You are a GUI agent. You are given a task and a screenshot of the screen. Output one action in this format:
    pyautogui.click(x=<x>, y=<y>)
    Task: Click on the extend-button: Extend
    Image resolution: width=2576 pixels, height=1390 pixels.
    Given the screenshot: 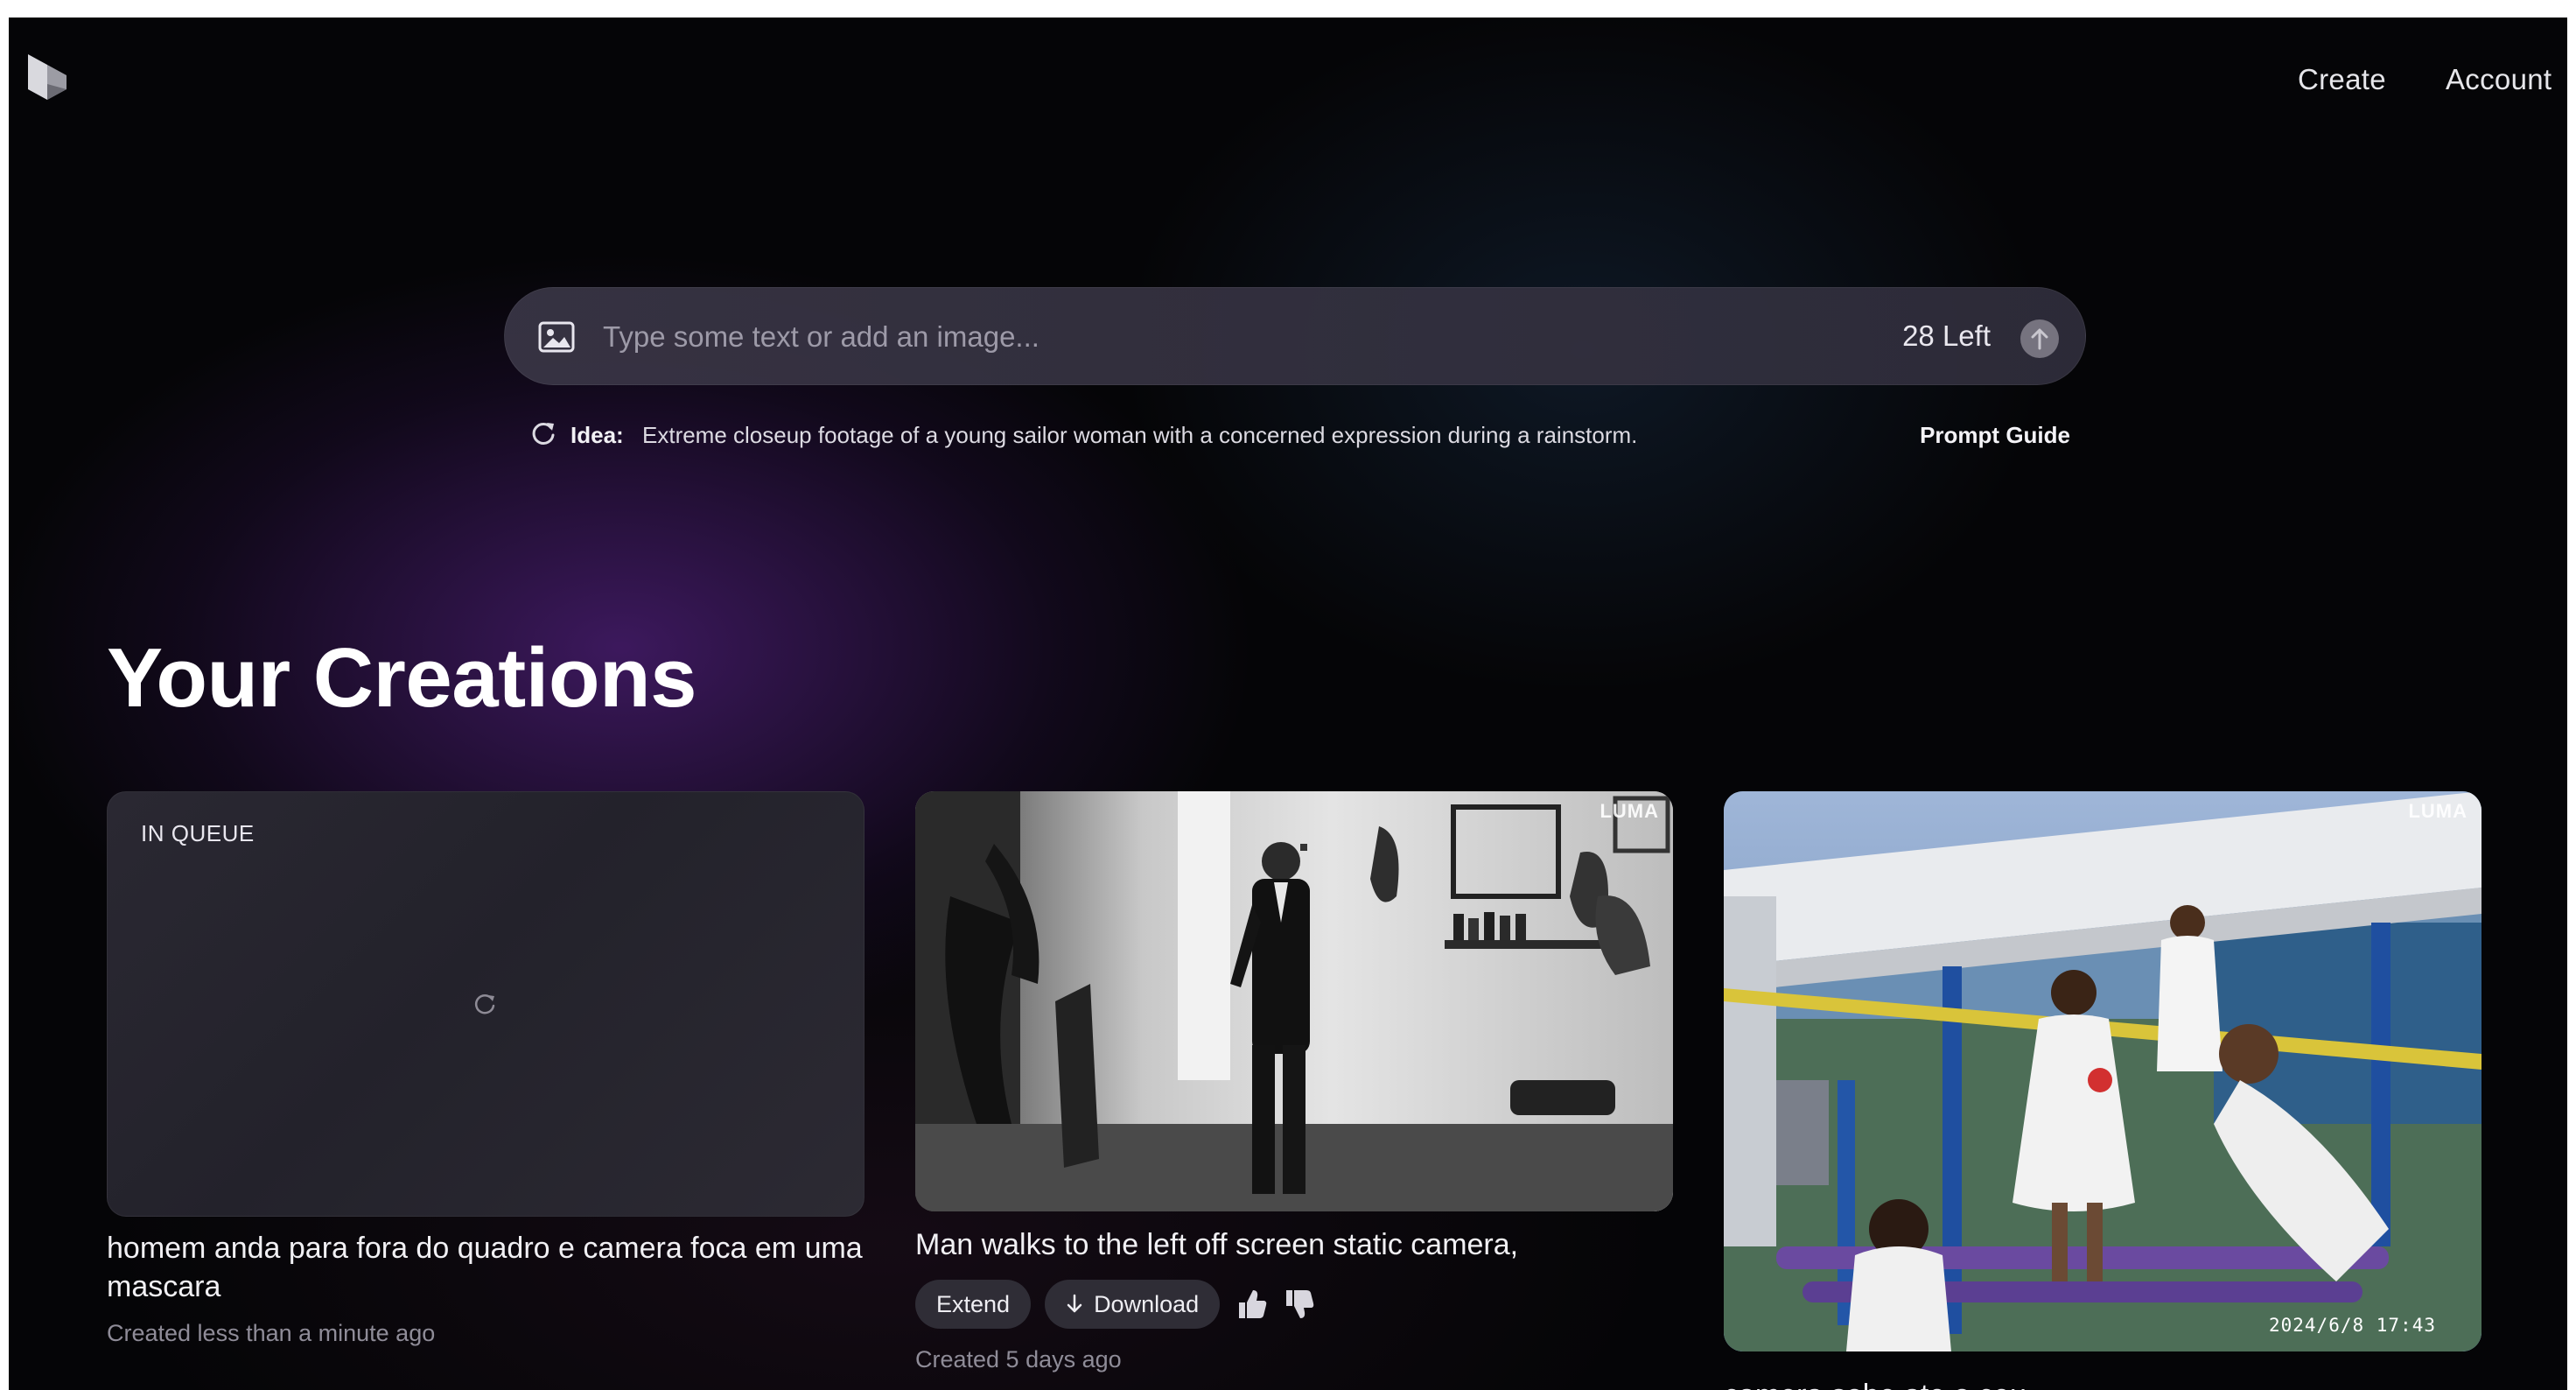 What is the action you would take?
    pyautogui.click(x=973, y=1305)
    